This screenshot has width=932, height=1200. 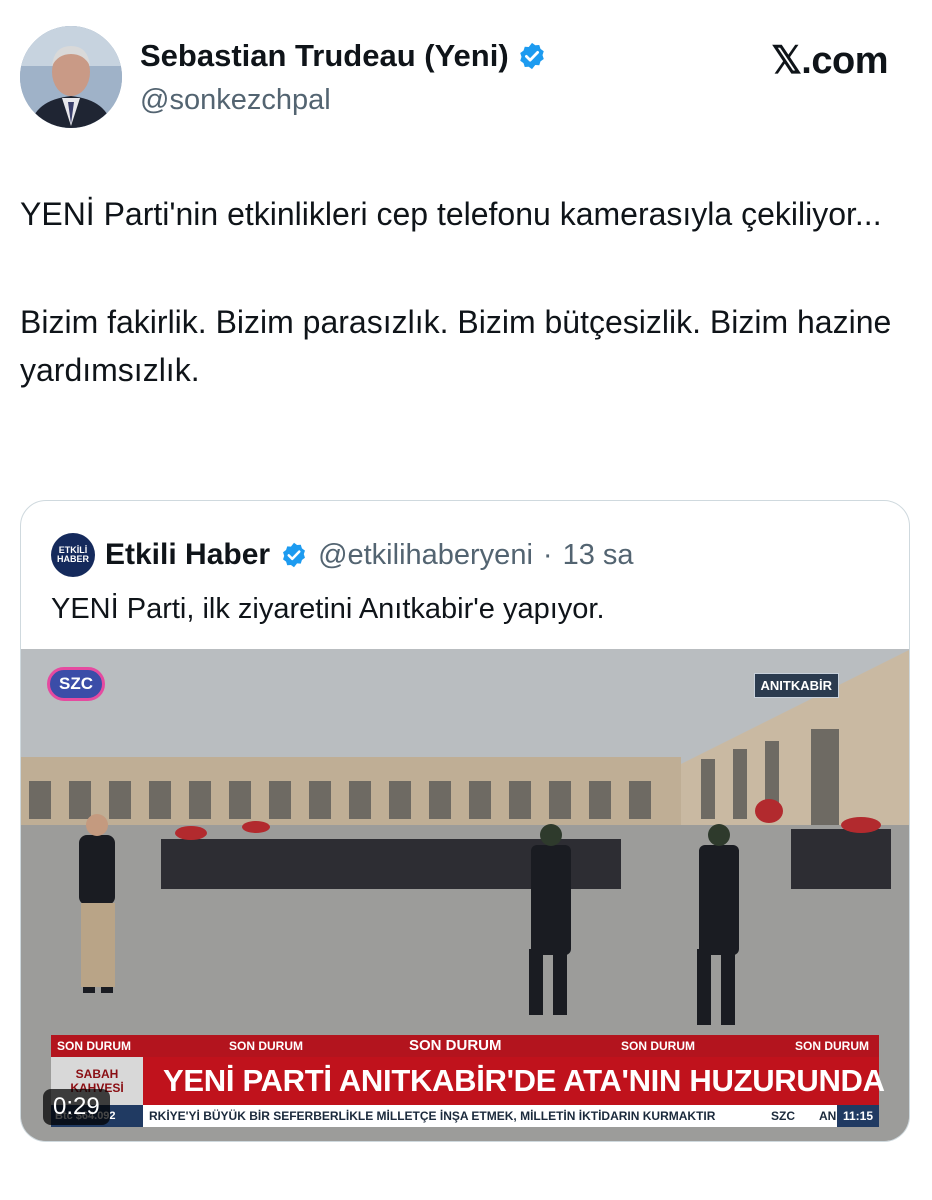 I want to click on crawl-channel: SZC, so click(x=783, y=1116).